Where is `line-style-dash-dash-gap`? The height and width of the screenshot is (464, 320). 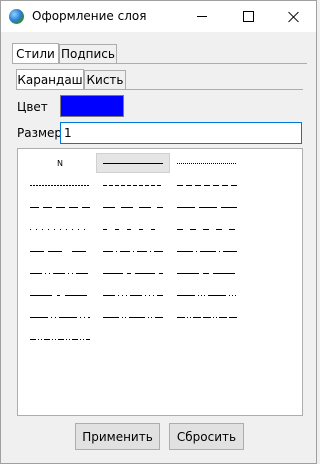
line-style-dash-dash-gap is located at coordinates (60, 251).